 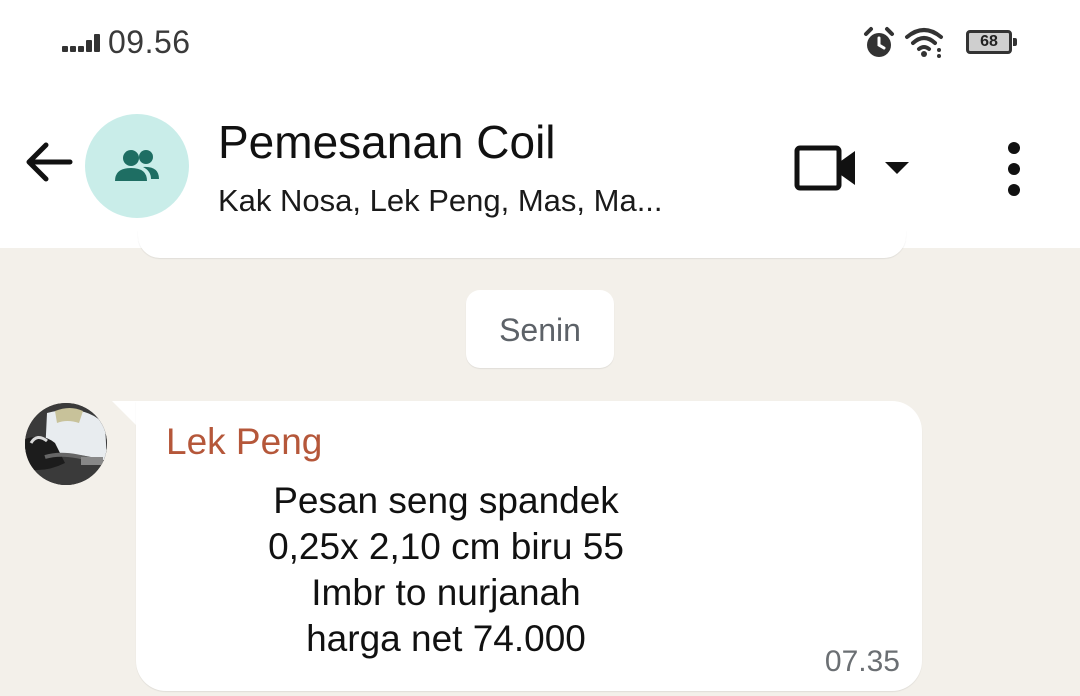 What do you see at coordinates (49, 162) in the screenshot?
I see `back-arrow-icon` at bounding box center [49, 162].